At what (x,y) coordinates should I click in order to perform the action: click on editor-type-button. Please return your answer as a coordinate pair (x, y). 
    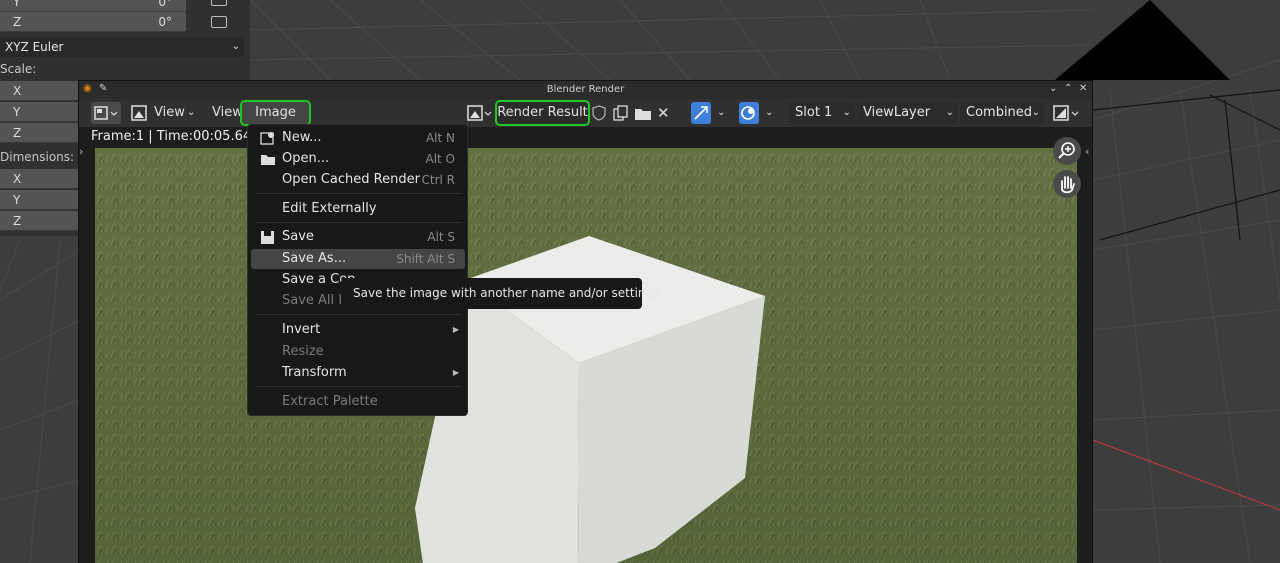
    Looking at the image, I should click on (106, 113).